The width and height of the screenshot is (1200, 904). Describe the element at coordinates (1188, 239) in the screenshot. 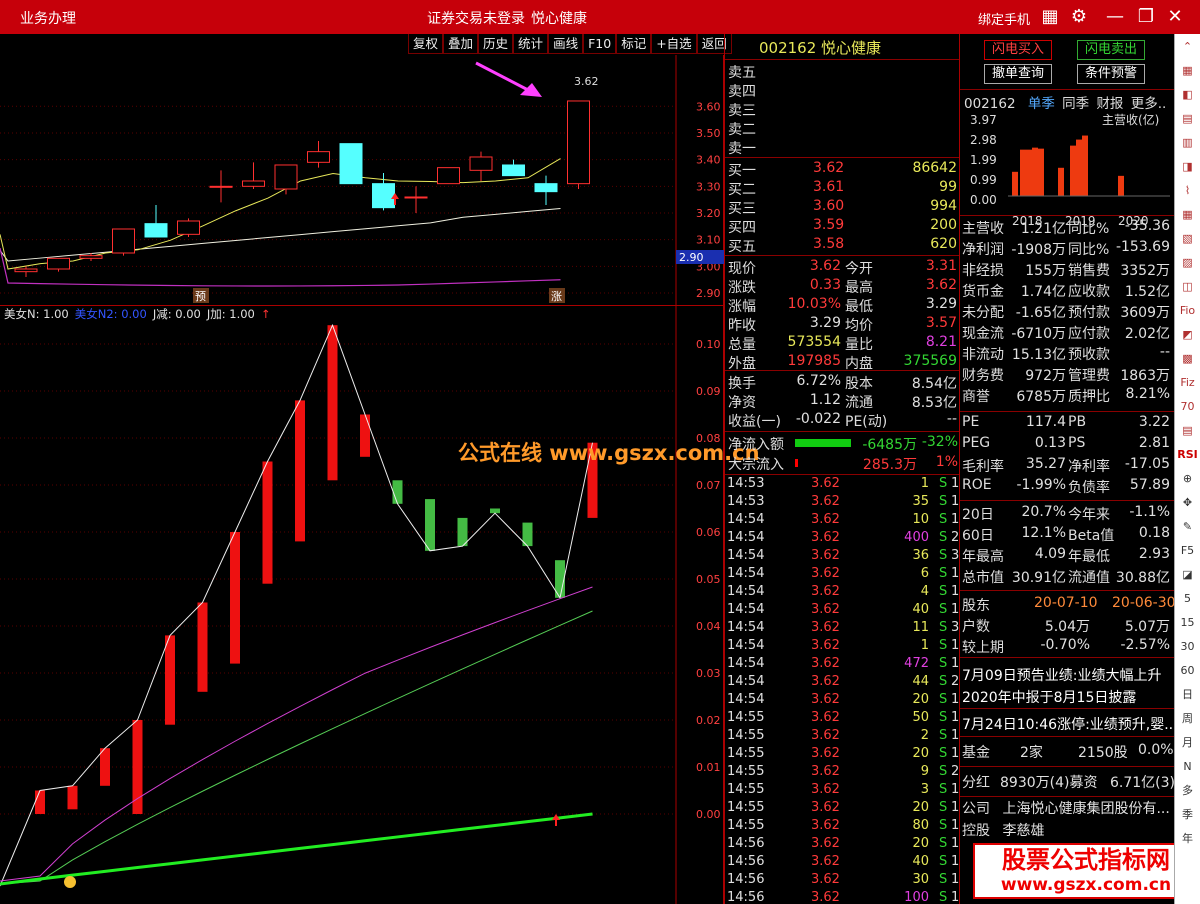

I see `side-tool-icon: ▧` at that location.